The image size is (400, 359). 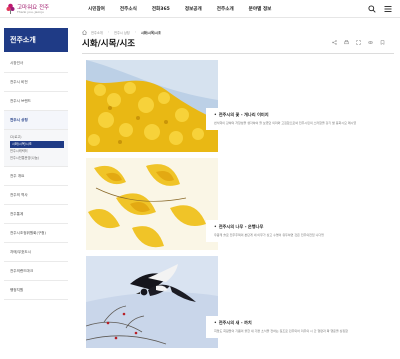 I want to click on sidebar-subitem-character: 전주시캐릭터, so click(x=39, y=151).